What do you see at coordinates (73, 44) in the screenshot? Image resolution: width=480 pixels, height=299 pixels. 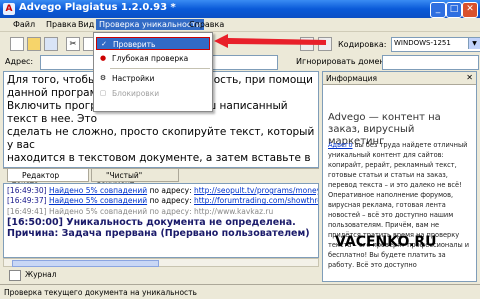 I see `cut-icon: ✂` at bounding box center [73, 44].